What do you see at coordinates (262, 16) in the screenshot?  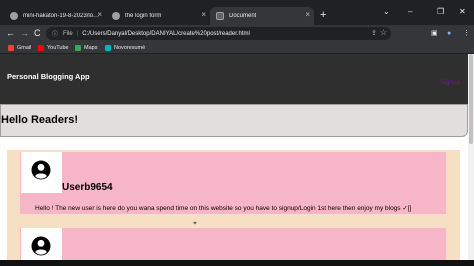 I see `tab-document: Document ×` at bounding box center [262, 16].